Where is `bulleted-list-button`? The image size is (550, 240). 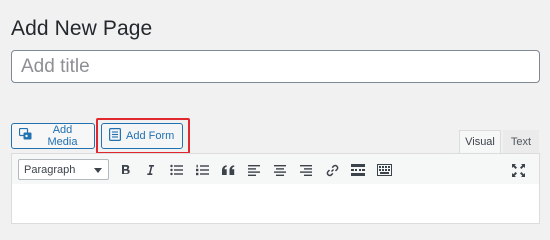 bulleted-list-button is located at coordinates (176, 170).